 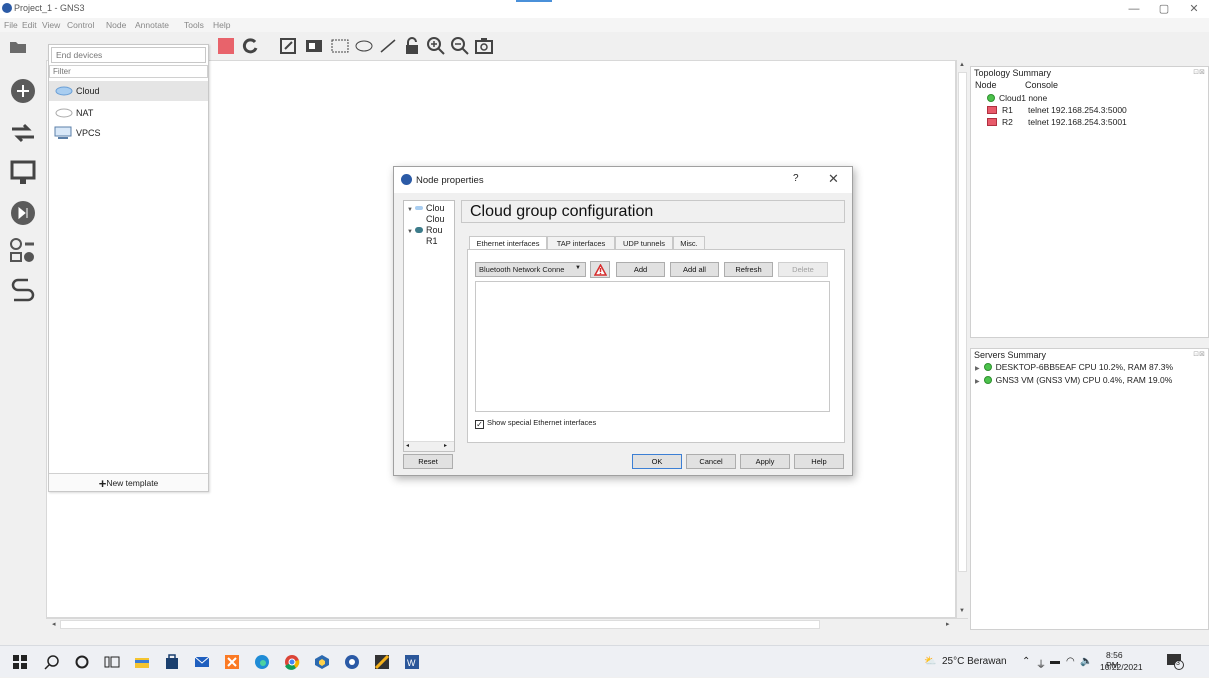 I want to click on delete-button: Delete, so click(x=803, y=269).